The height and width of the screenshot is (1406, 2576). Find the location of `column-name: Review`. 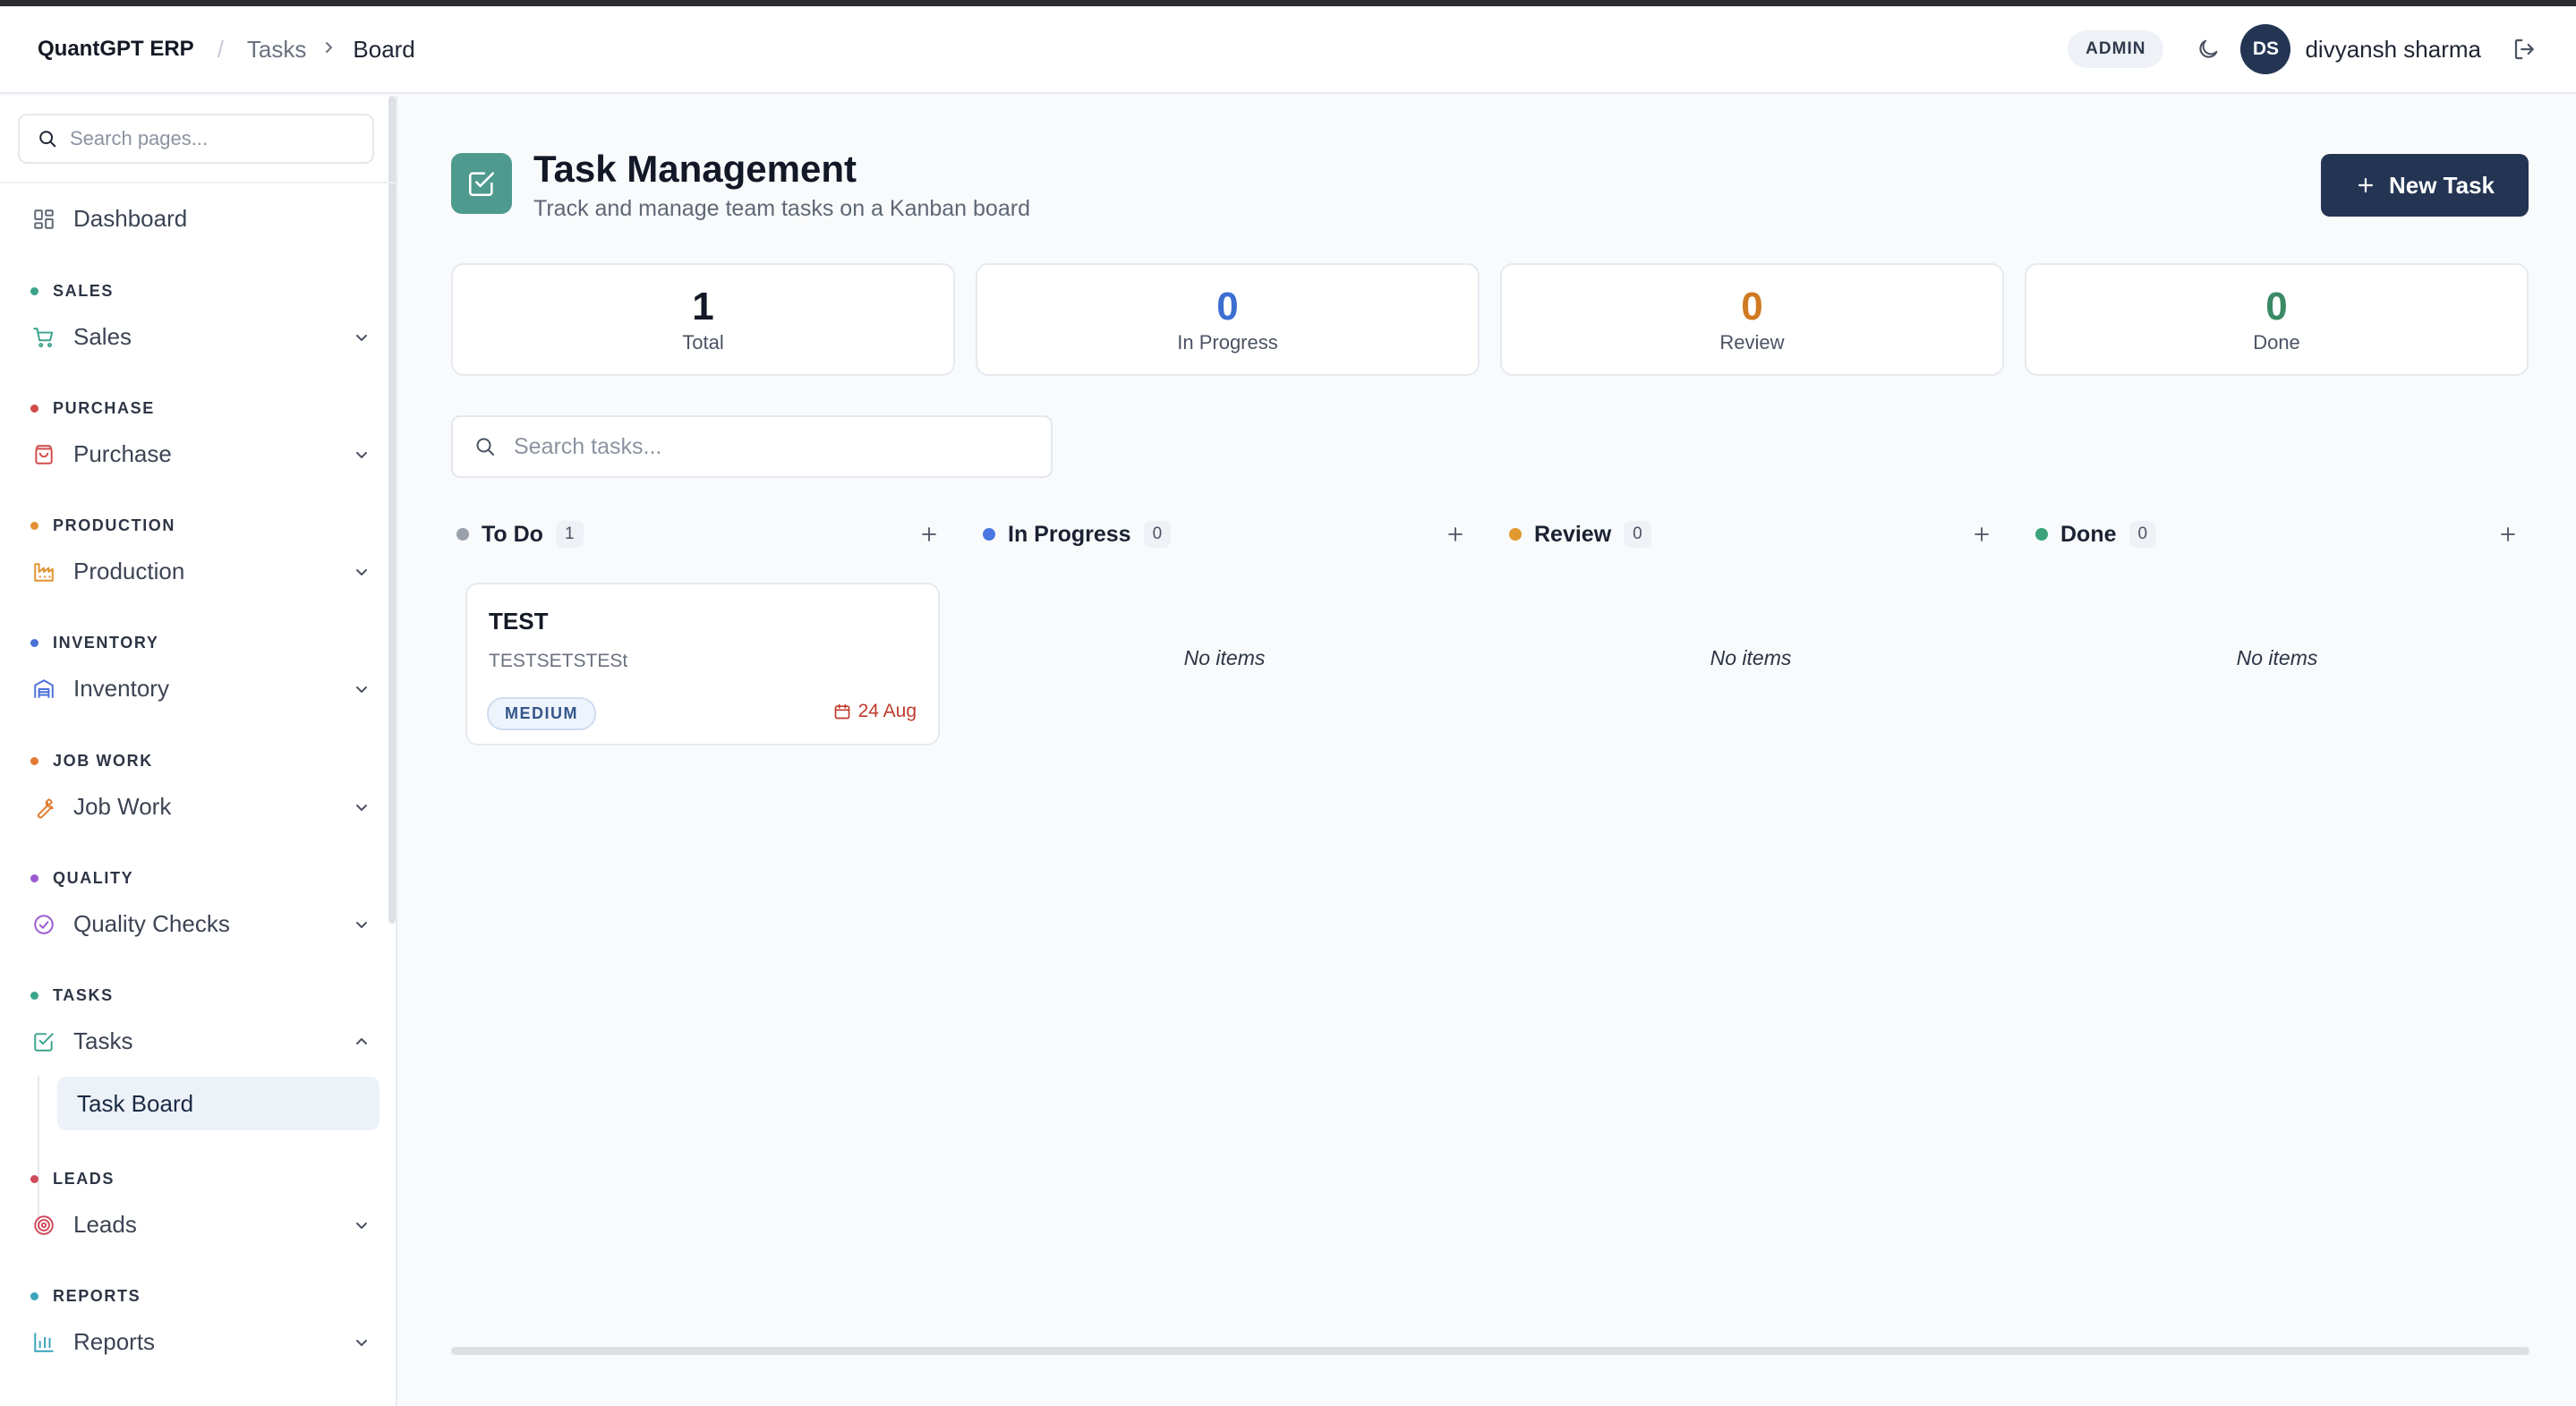

column-name: Review is located at coordinates (1573, 534).